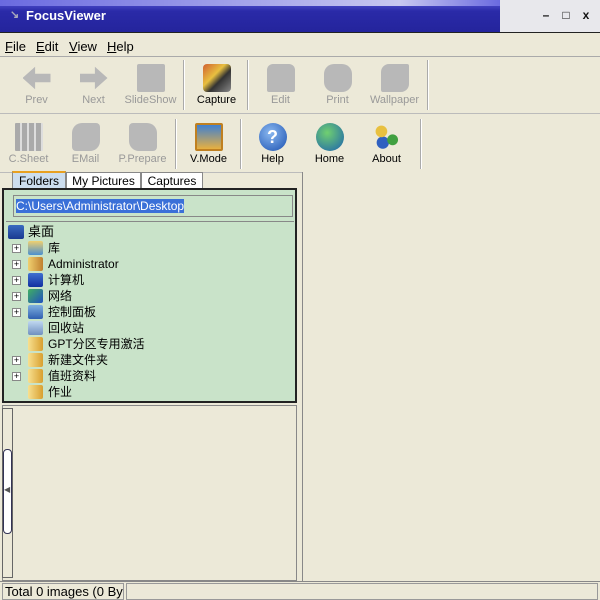 Image resolution: width=600 pixels, height=600 pixels. Describe the element at coordinates (66, 280) in the screenshot. I see `tree-item-label: 计算机` at that location.